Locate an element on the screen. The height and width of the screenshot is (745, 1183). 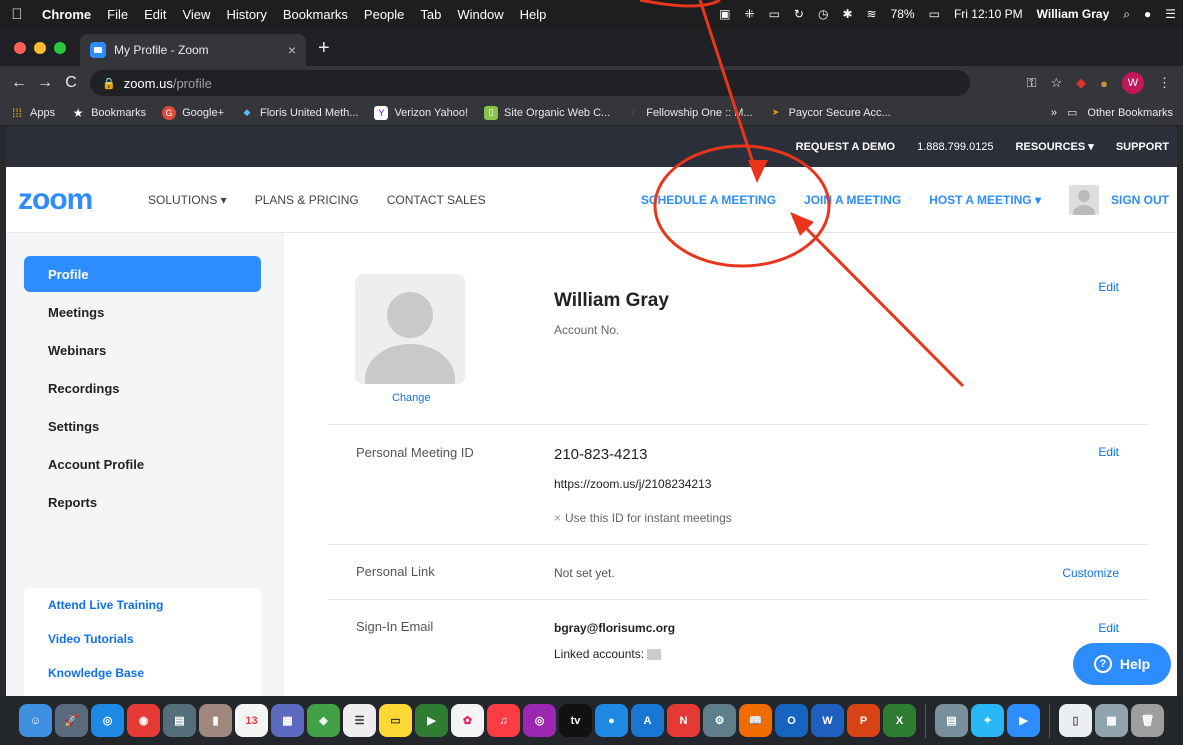
star-icon: ☆ is located at coordinates (1056, 83).